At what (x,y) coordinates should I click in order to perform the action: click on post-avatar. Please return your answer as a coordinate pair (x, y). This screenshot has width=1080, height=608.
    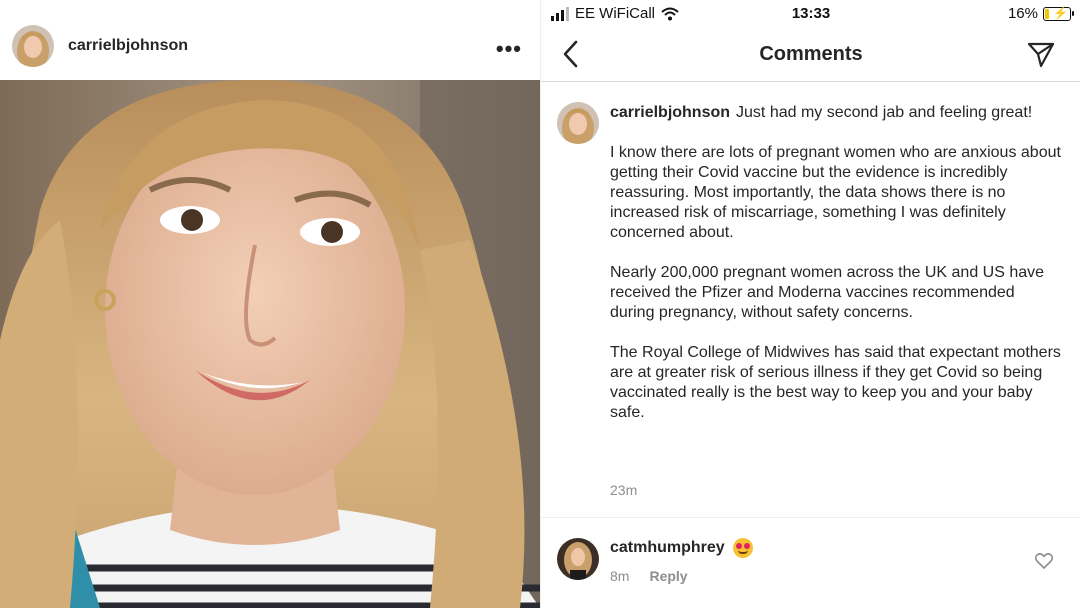
    Looking at the image, I should click on (33, 46).